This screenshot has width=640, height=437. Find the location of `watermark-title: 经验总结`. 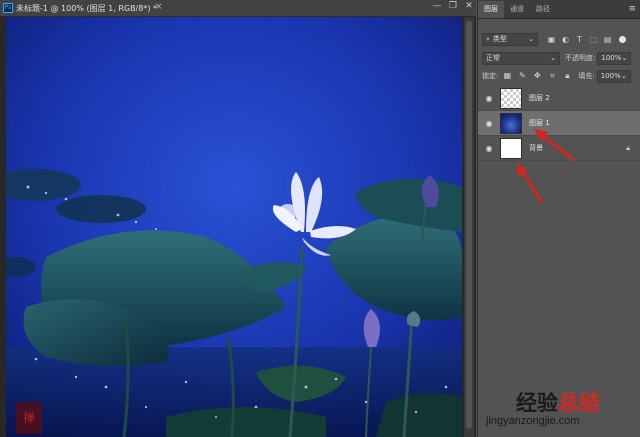

watermark-title: 经验总结 is located at coordinates (558, 402).